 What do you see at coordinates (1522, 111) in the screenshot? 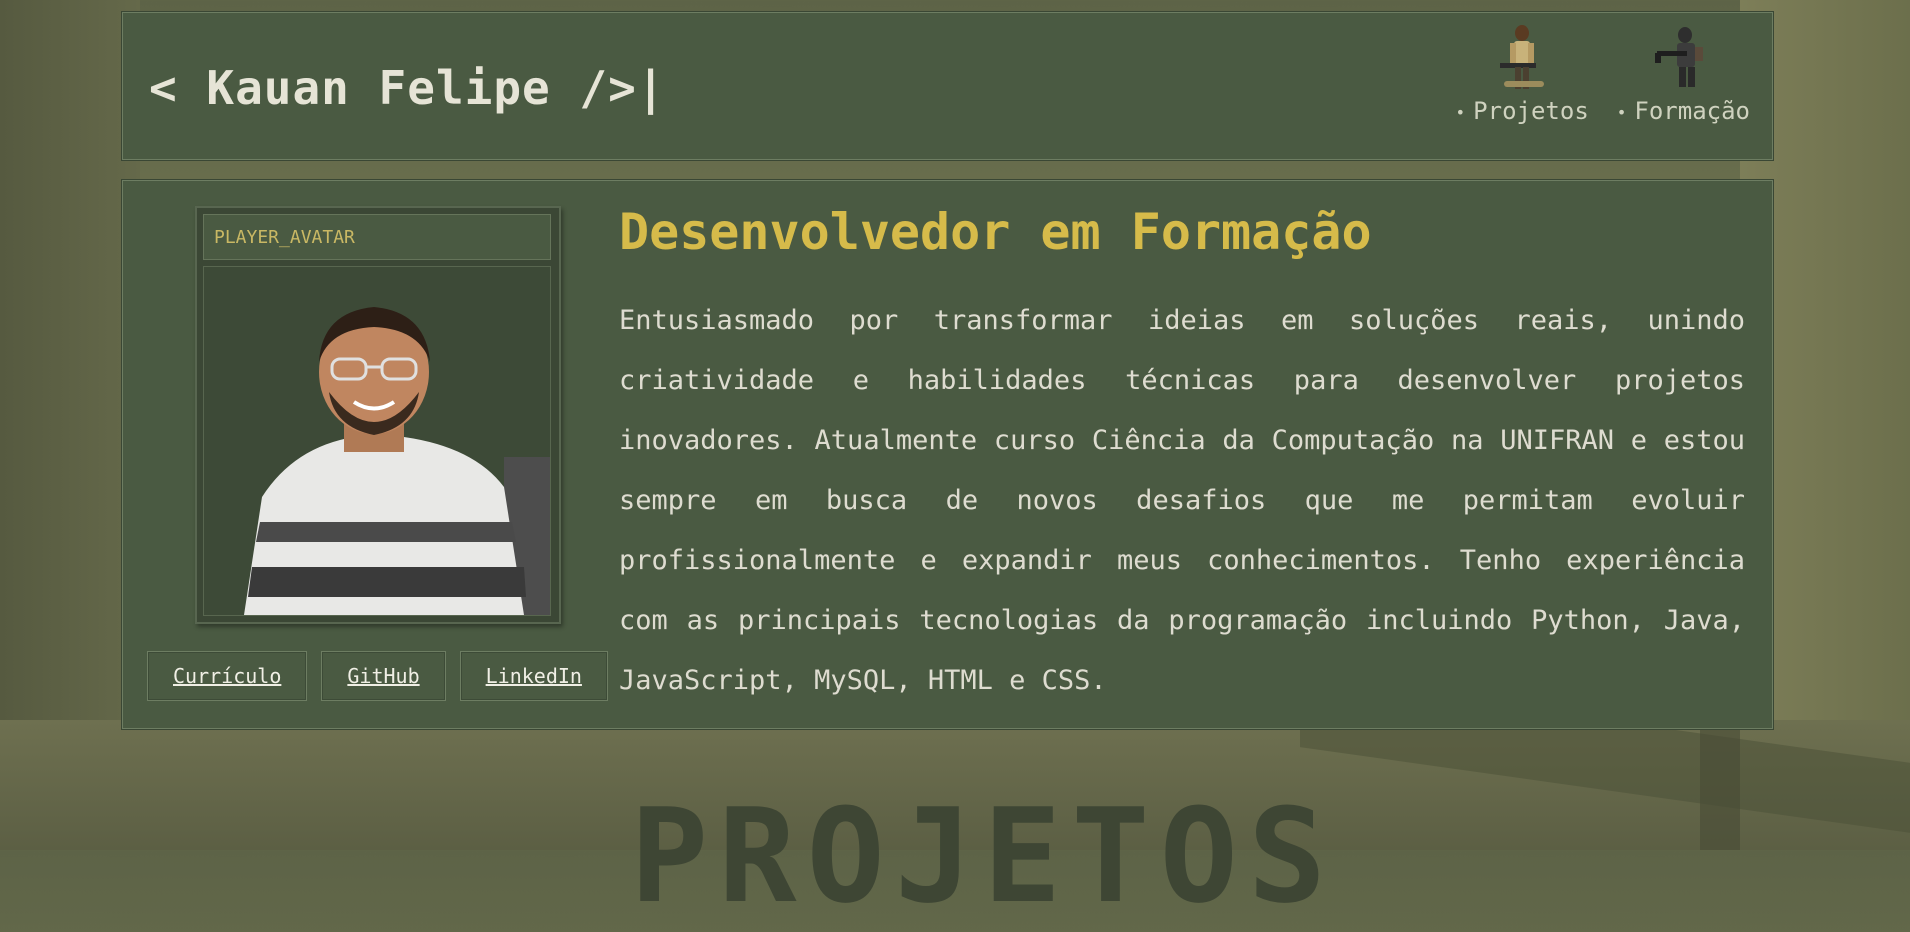
I see `nav-label-projetos: Projetos` at bounding box center [1522, 111].